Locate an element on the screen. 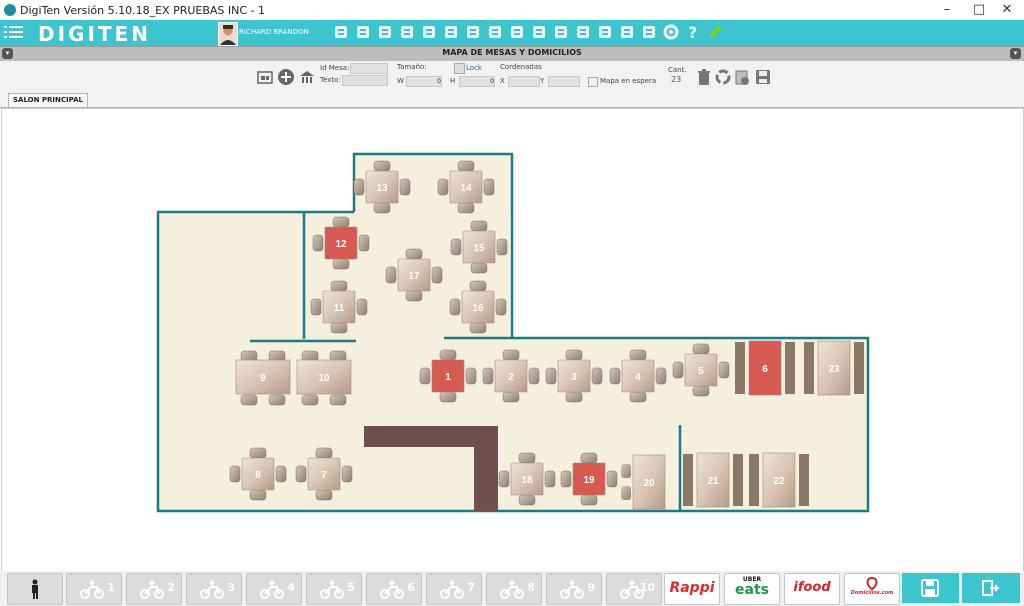 The height and width of the screenshot is (606, 1024). ifood-button: ifood is located at coordinates (812, 589).